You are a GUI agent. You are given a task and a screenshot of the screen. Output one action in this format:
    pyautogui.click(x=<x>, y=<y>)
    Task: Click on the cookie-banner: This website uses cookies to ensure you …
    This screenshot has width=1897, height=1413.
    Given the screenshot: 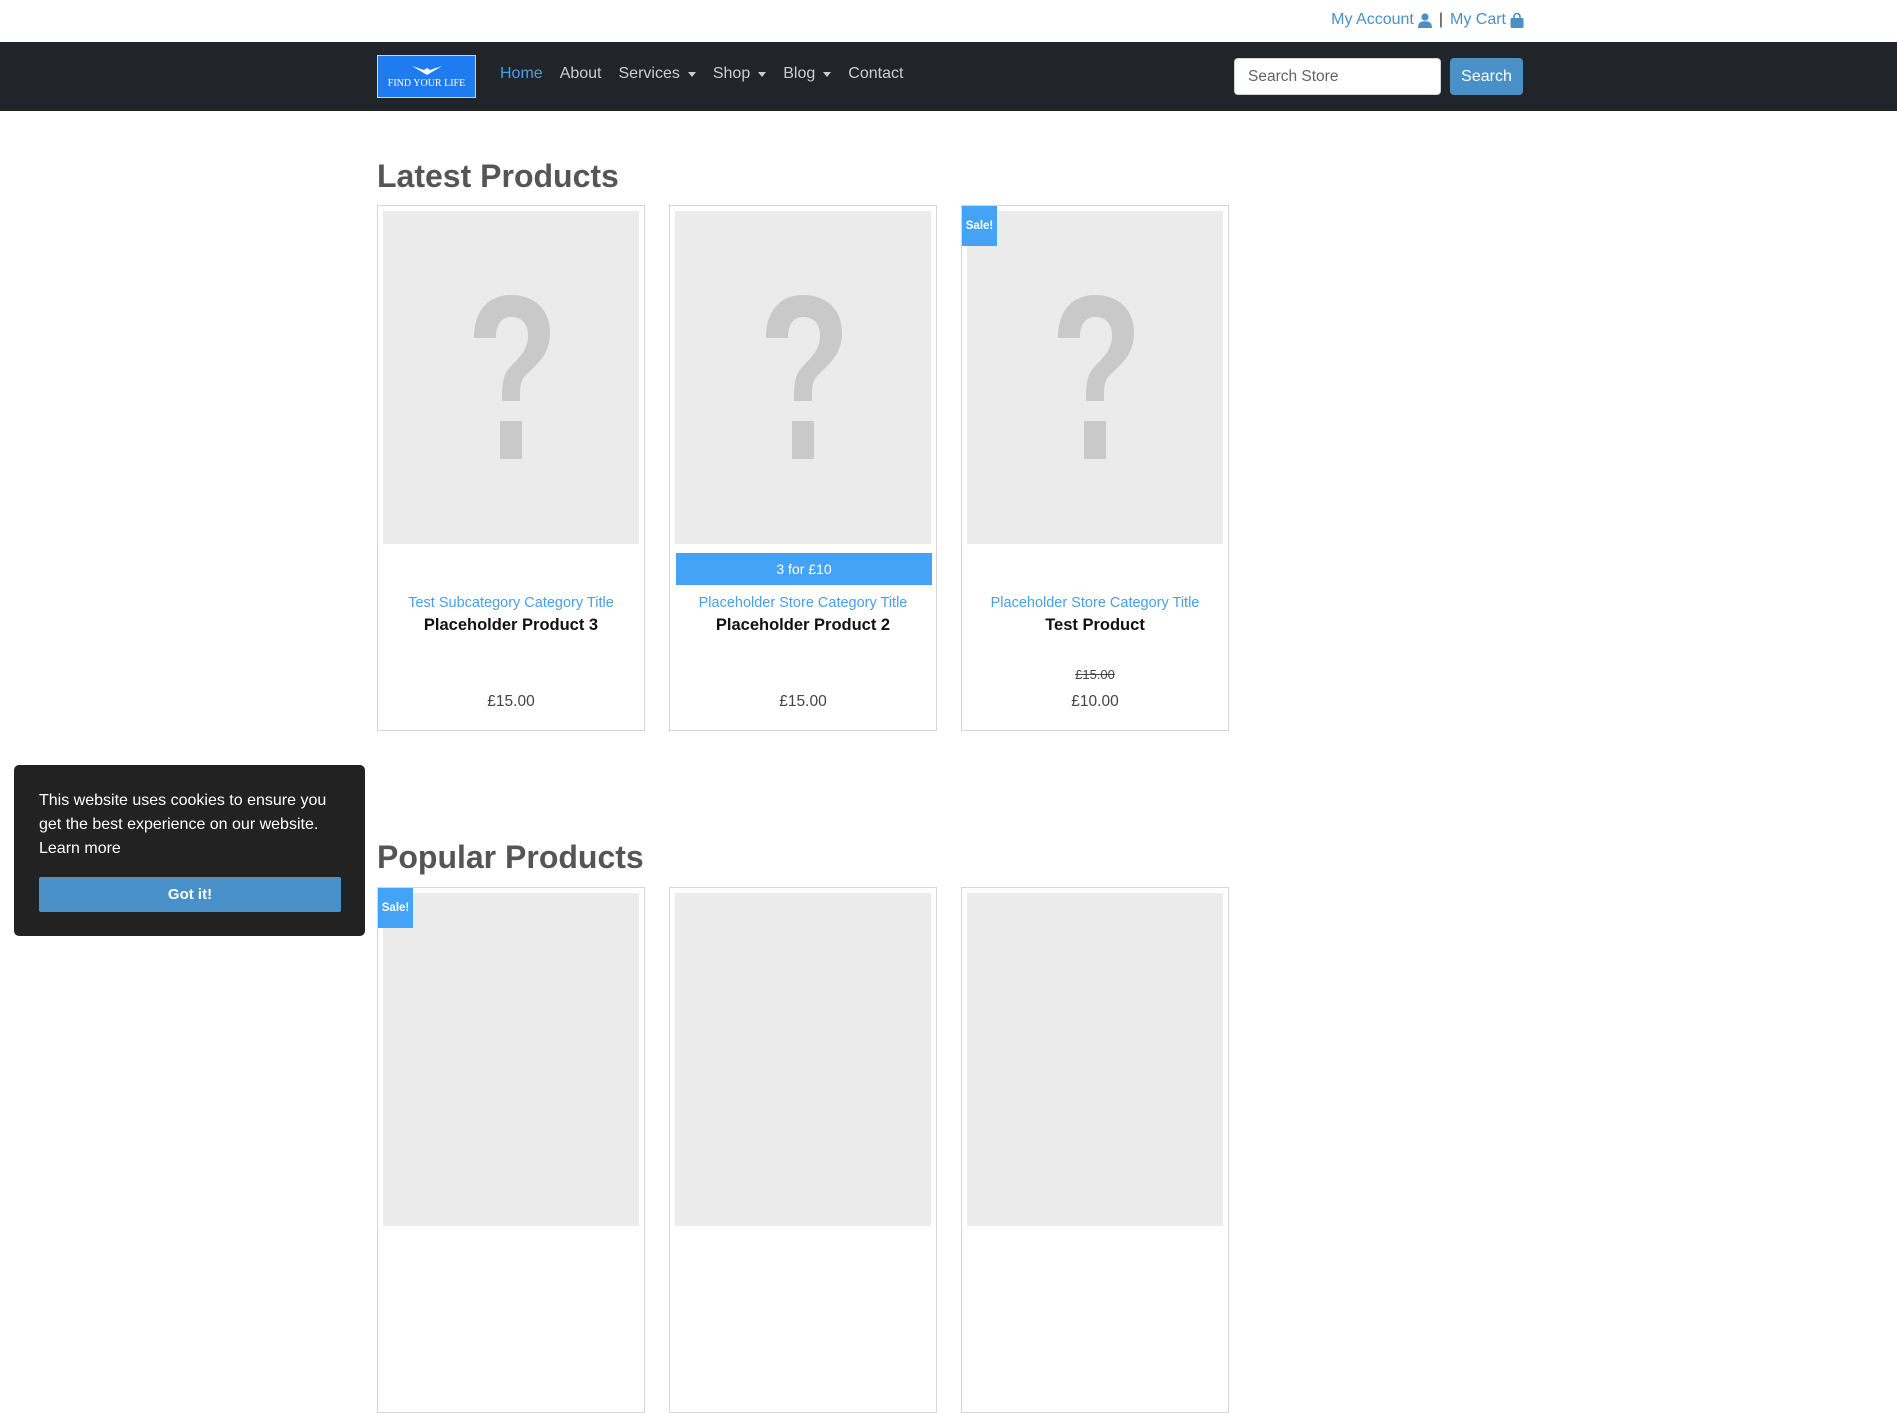 What is the action you would take?
    pyautogui.click(x=189, y=850)
    